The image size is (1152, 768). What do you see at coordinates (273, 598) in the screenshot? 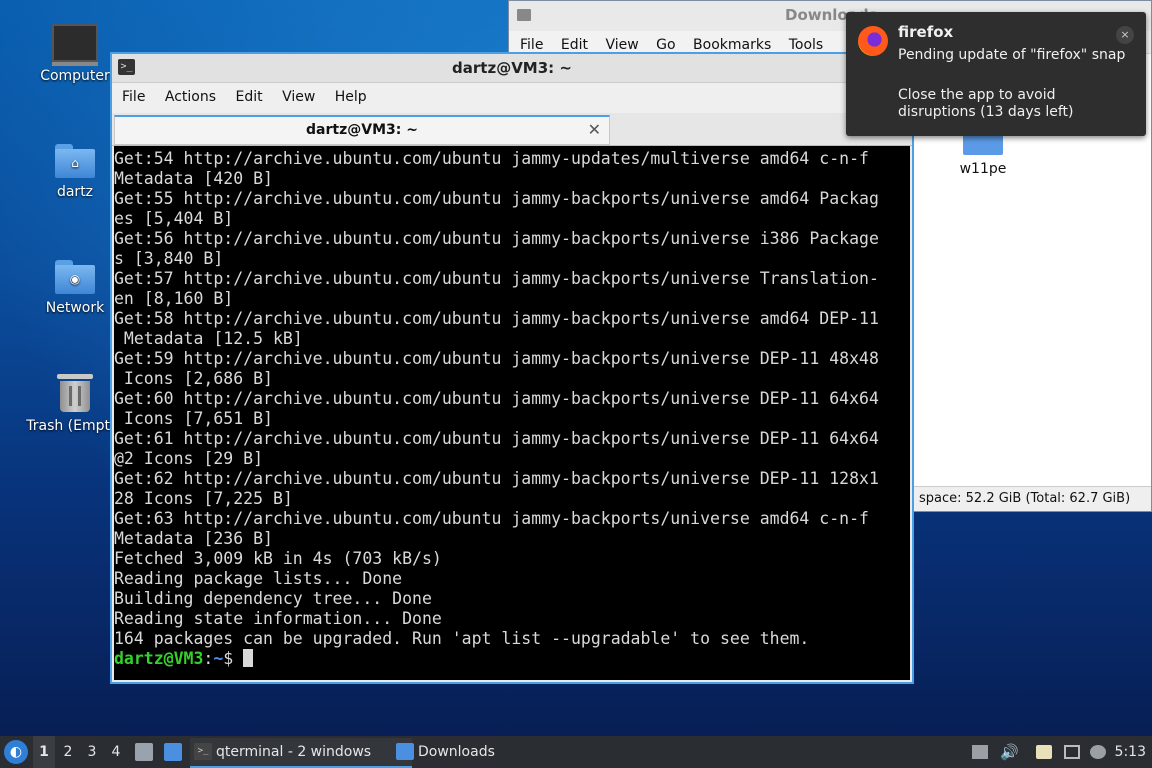
I see `terminal-line: Building dependency tree... Done` at bounding box center [273, 598].